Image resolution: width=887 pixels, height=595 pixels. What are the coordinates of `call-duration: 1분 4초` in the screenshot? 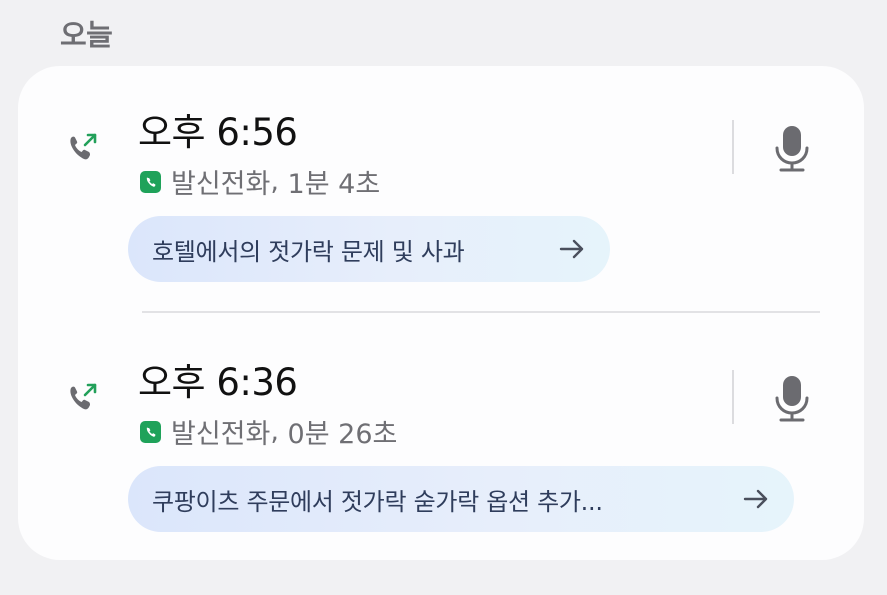 It's located at (334, 184).